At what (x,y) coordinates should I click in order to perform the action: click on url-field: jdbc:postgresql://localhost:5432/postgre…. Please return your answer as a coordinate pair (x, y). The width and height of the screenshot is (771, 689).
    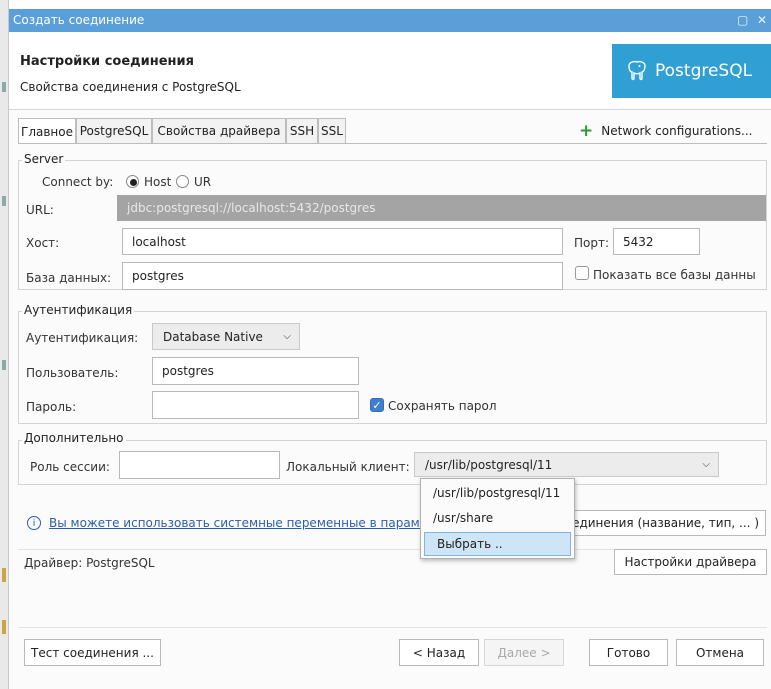
    Looking at the image, I should click on (441, 208).